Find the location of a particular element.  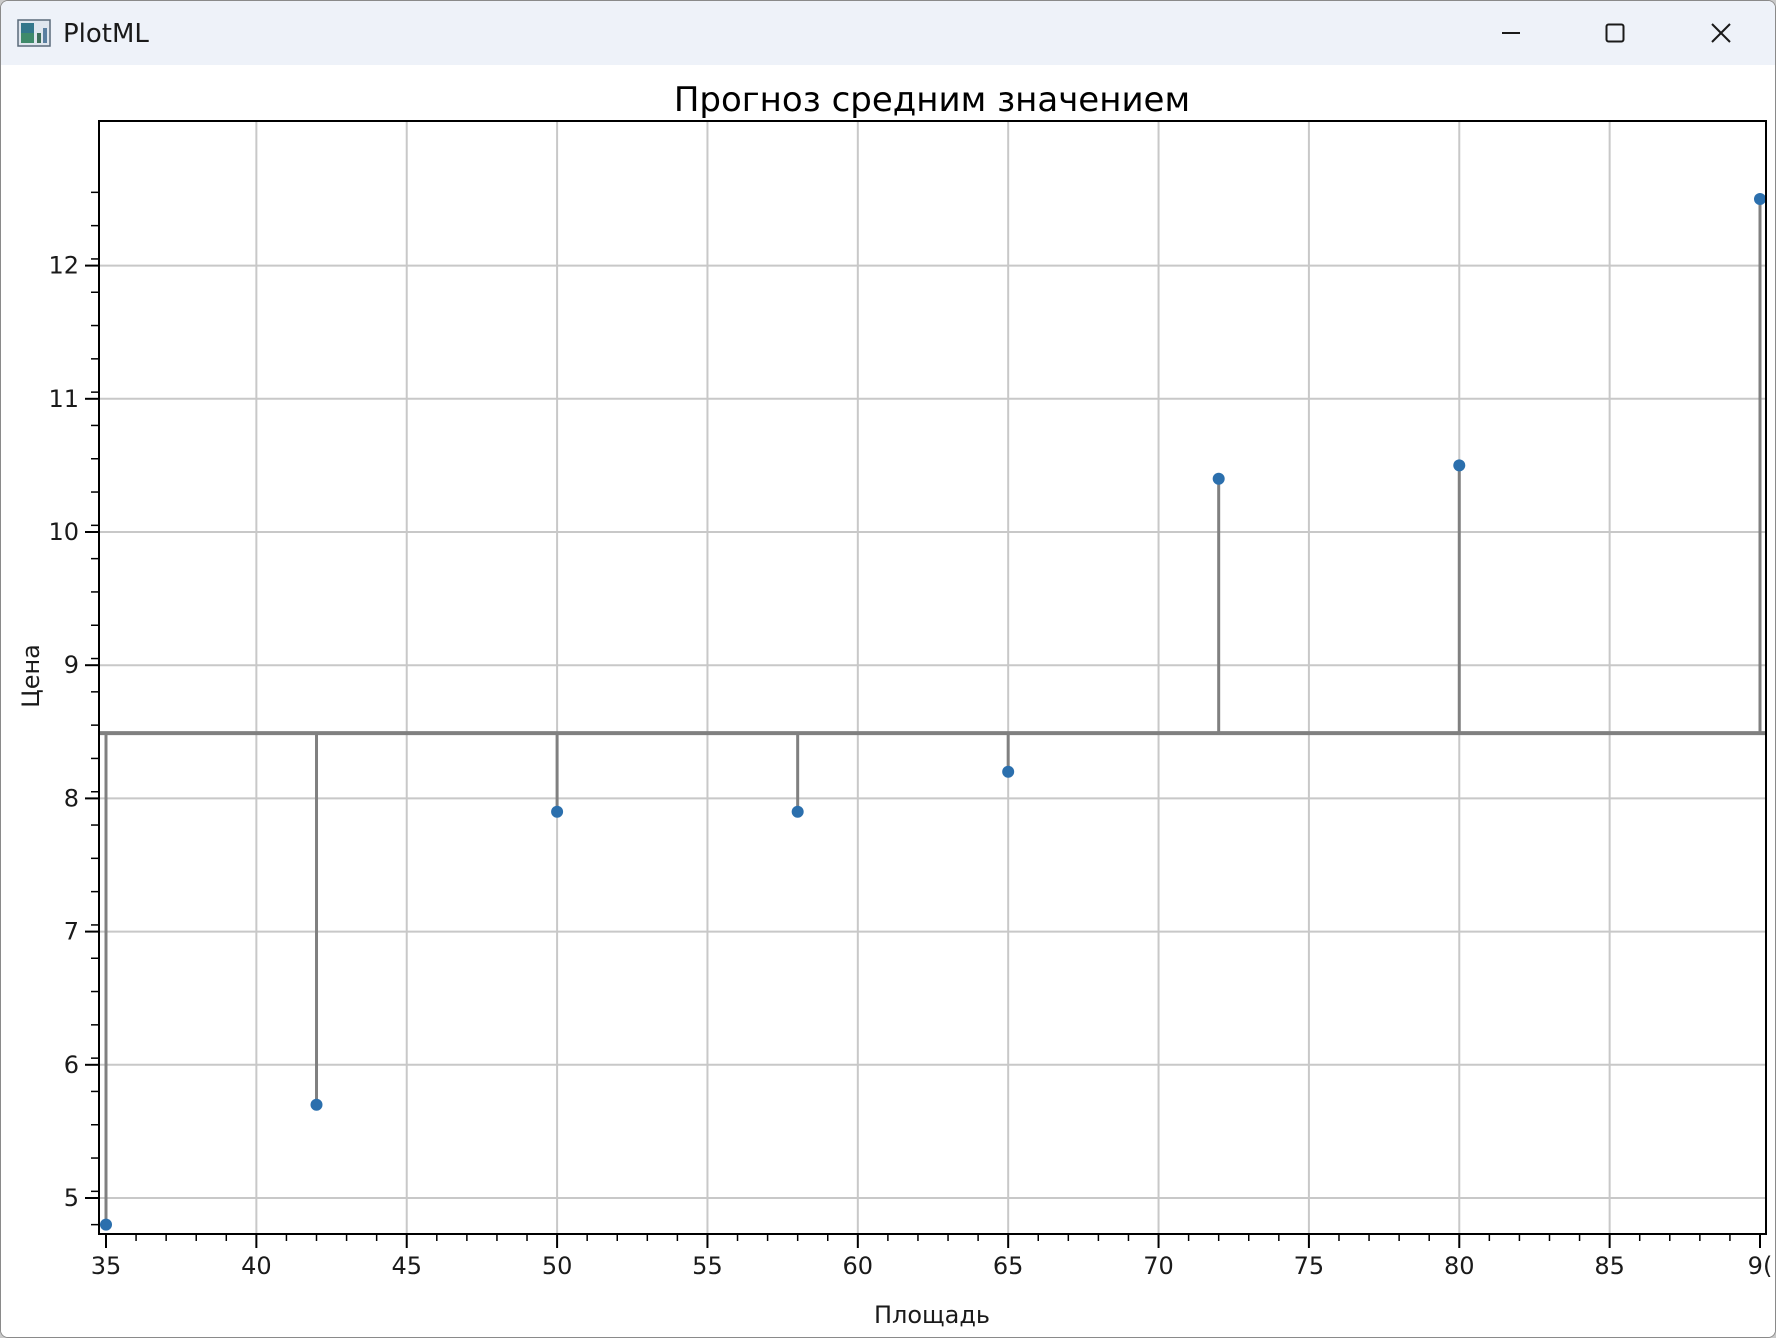

title-bar: PlotML is located at coordinates (888, 33).